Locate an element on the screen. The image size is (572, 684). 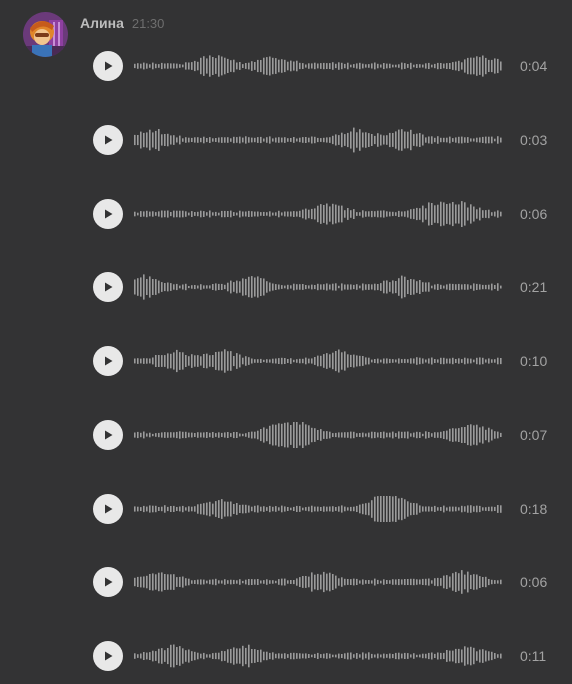
voice-message: 0:21 is located at coordinates (328, 287).